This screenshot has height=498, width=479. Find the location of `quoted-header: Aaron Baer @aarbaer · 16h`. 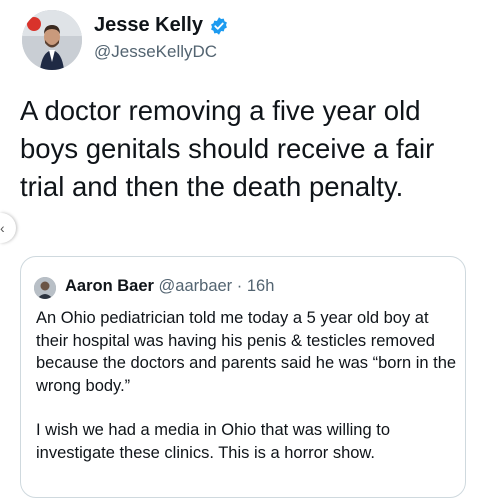

quoted-header: Aaron Baer @aarbaer · 16h is located at coordinates (169, 286).